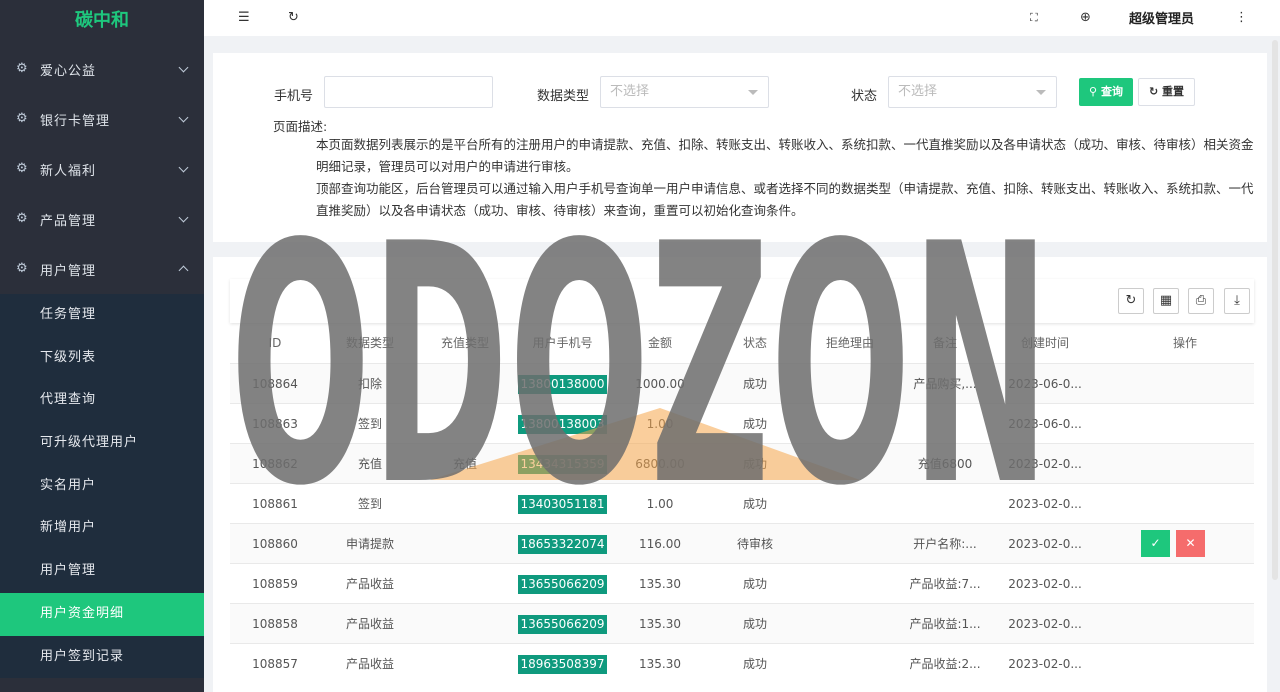 The width and height of the screenshot is (1280, 692). I want to click on sidebar-group-newbie-welfare: ⚙ 新人福利, so click(102, 169).